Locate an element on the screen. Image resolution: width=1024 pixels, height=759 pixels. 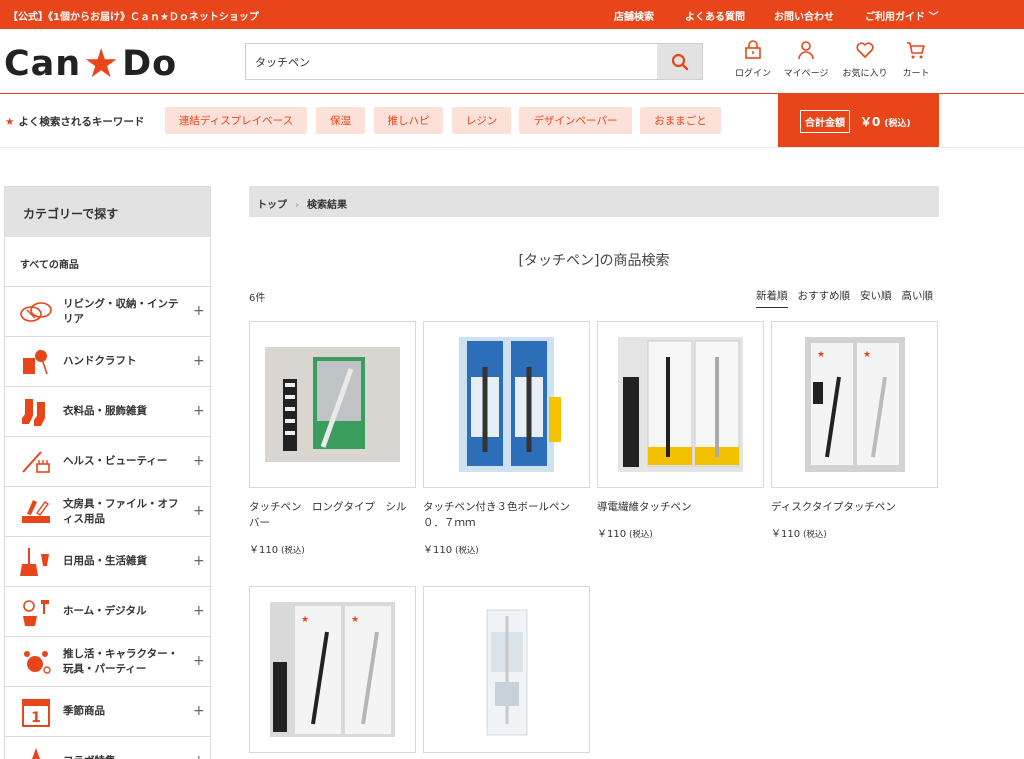
login-link: ログイン is located at coordinates (753, 59).